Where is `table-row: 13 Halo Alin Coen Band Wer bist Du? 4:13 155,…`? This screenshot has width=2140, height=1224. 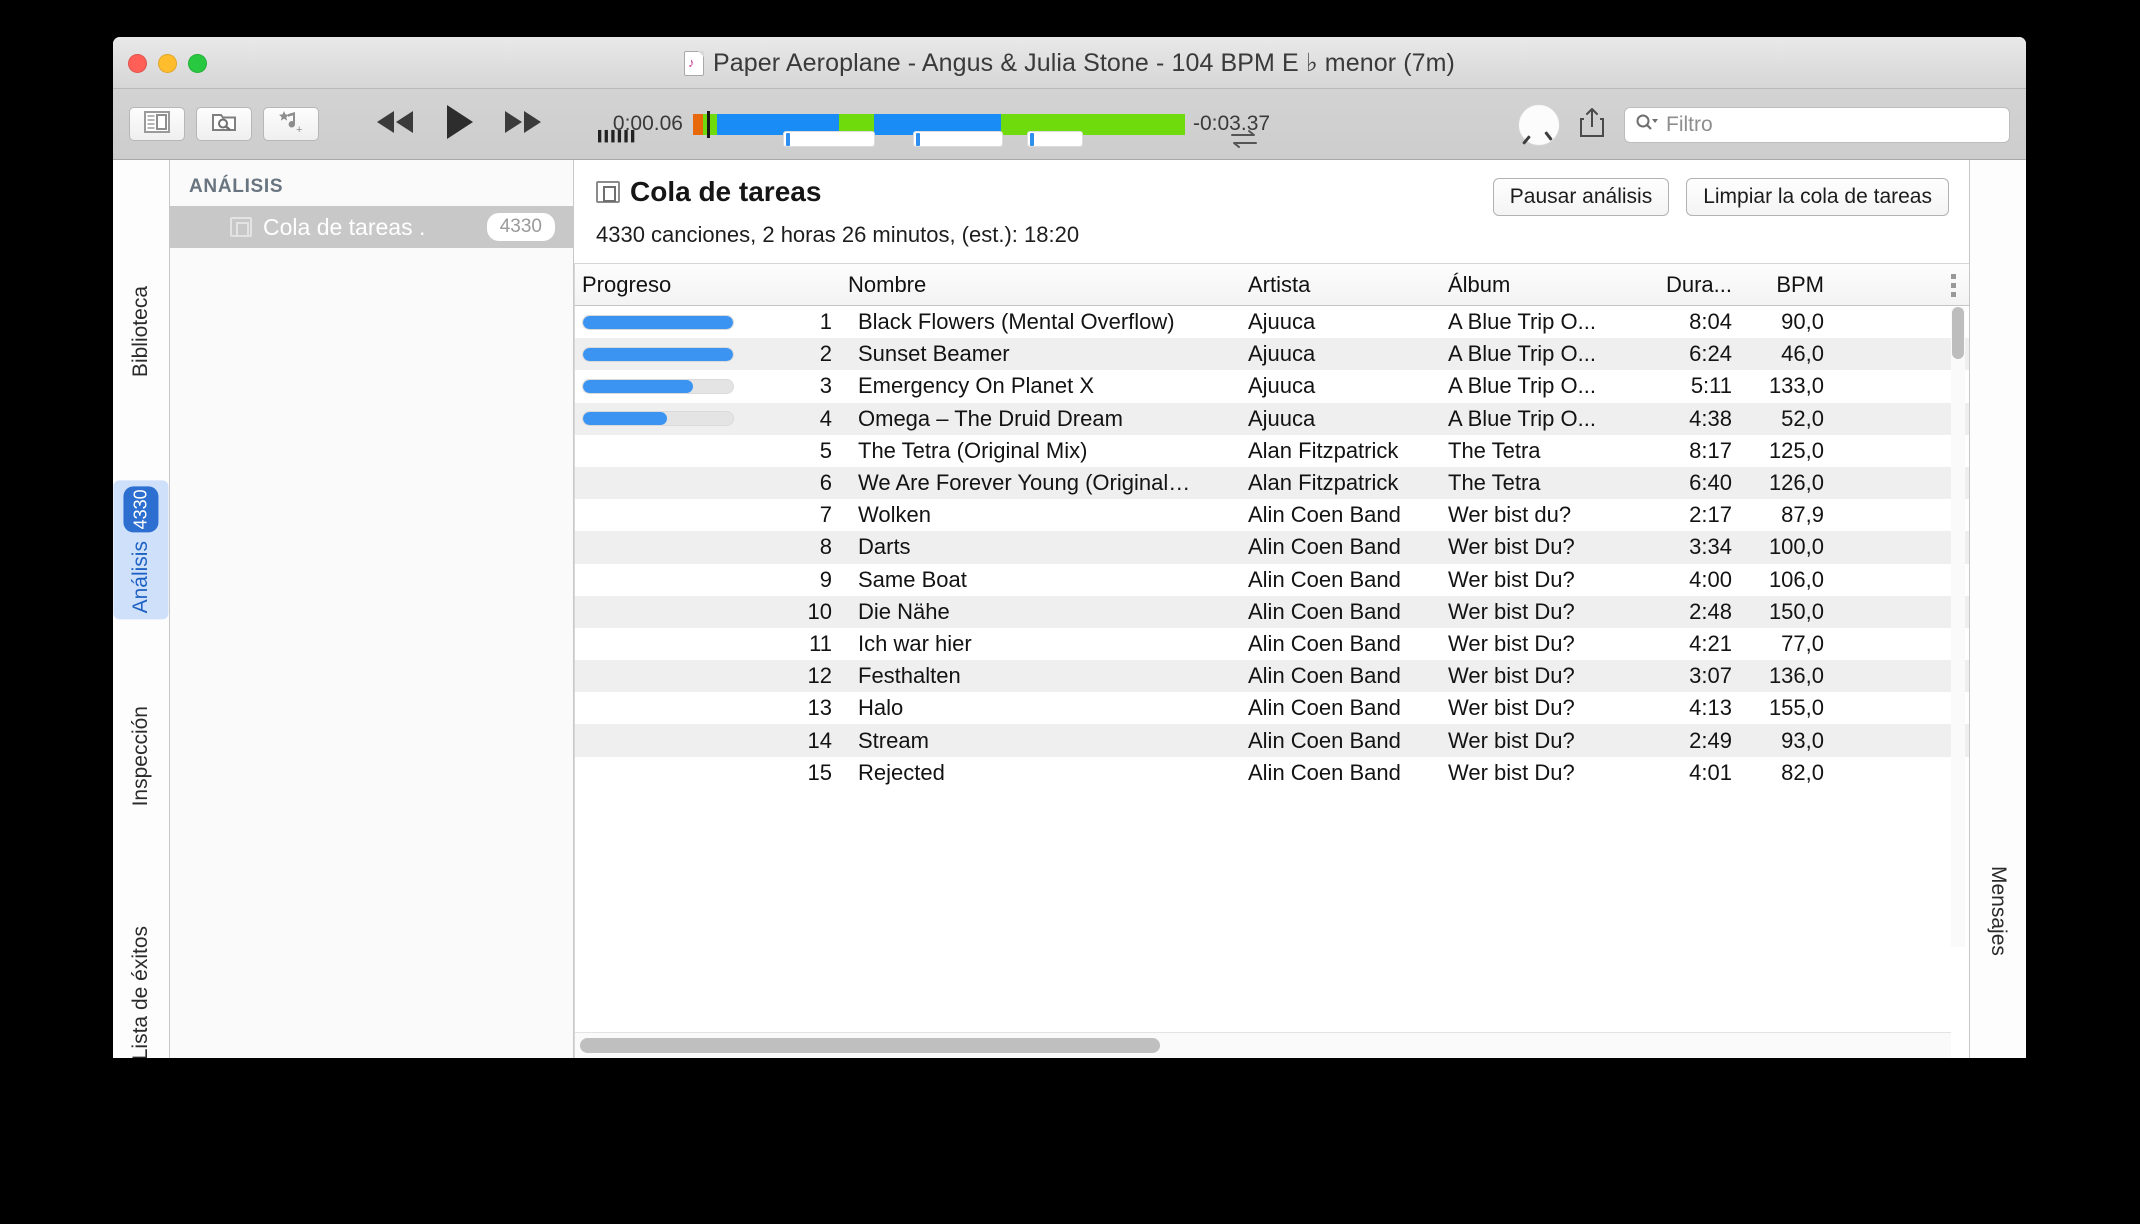 table-row: 13 Halo Alin Coen Band Wer bist Du? 4:13 155,… is located at coordinates (1271, 708).